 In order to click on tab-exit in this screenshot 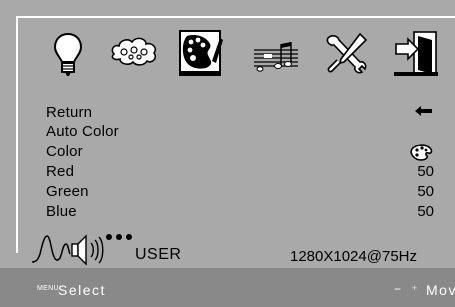, I will do `click(423, 56)`.